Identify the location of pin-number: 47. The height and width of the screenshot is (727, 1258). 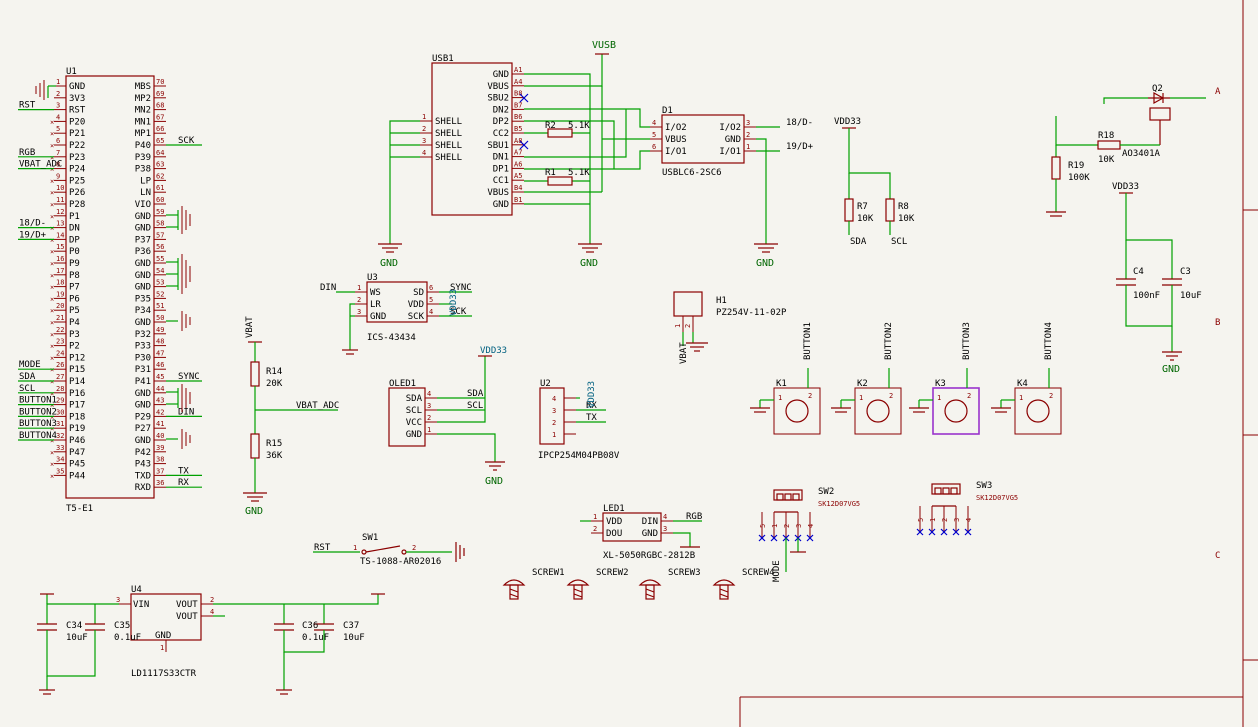
(160, 353).